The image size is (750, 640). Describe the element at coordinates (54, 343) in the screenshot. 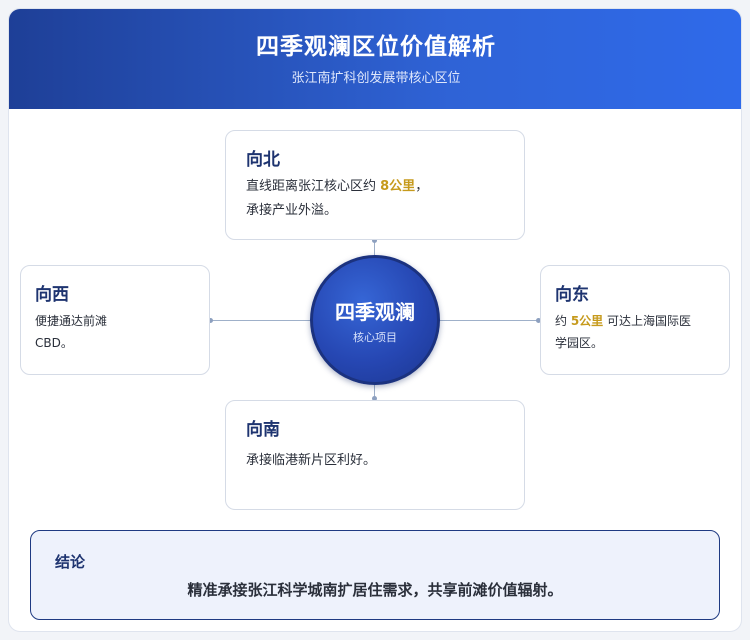

I see `west-line2: CBD。` at that location.